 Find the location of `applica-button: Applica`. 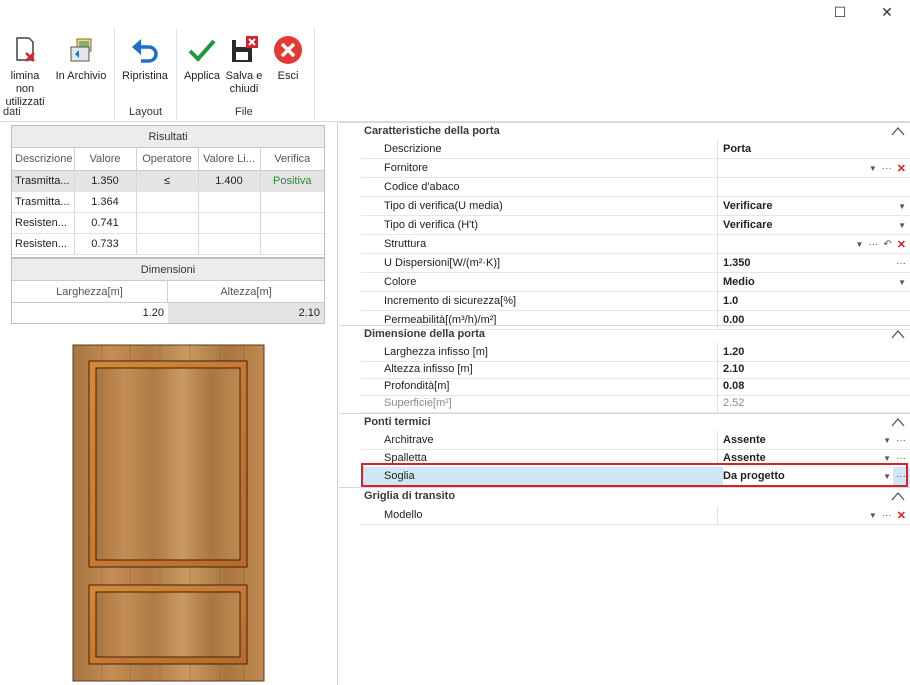

applica-button: Applica is located at coordinates (202, 58).